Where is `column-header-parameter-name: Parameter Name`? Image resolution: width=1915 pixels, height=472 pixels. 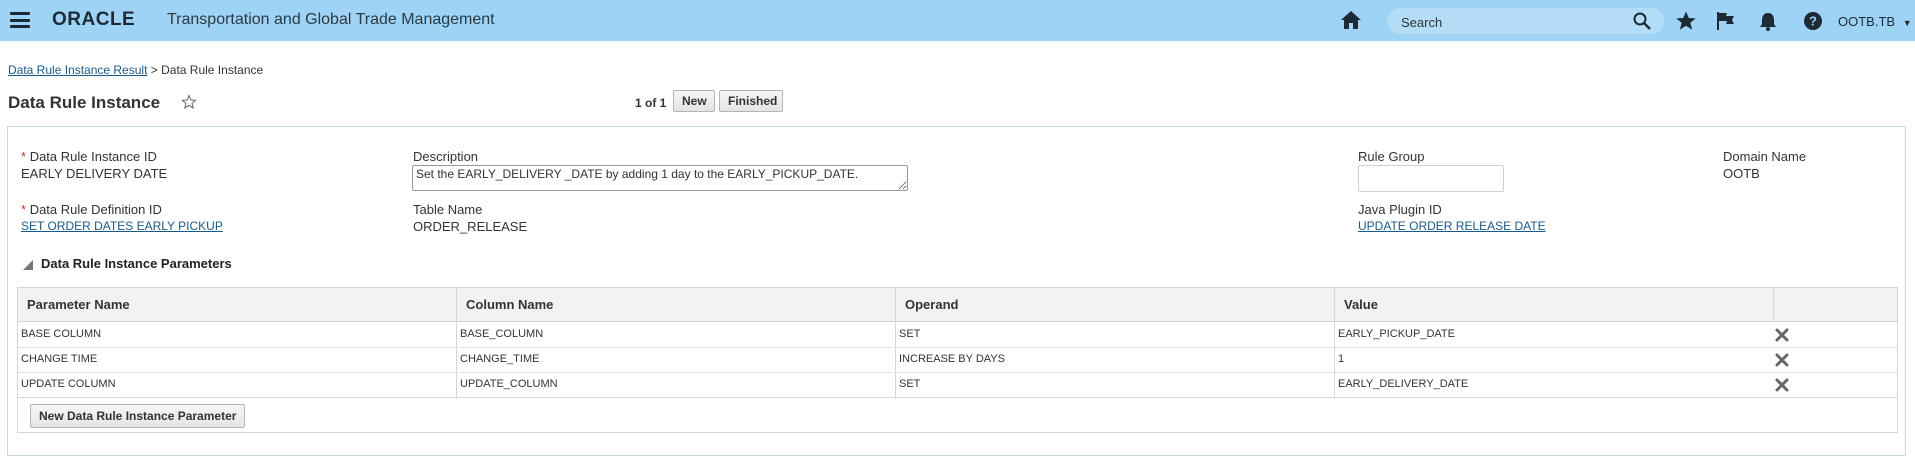
column-header-parameter-name: Parameter Name is located at coordinates (78, 304).